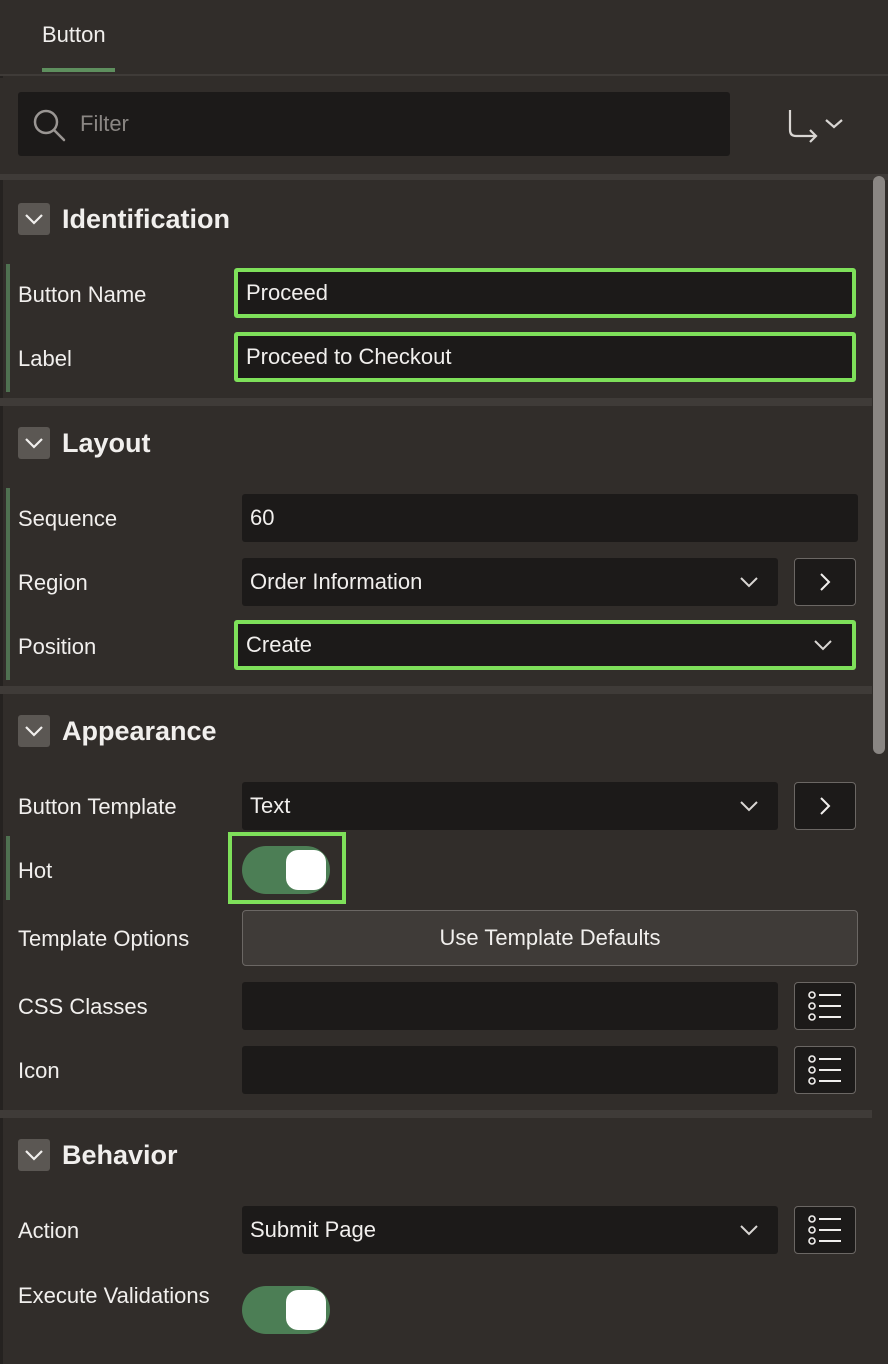 The height and width of the screenshot is (1364, 888). I want to click on search-icon, so click(49, 125).